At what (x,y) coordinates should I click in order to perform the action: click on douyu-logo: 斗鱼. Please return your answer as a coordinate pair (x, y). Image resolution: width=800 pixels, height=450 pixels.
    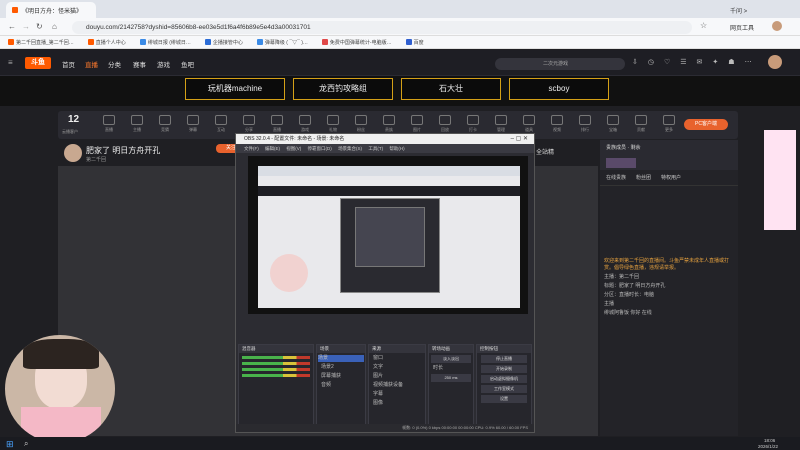
    Looking at the image, I should click on (38, 63).